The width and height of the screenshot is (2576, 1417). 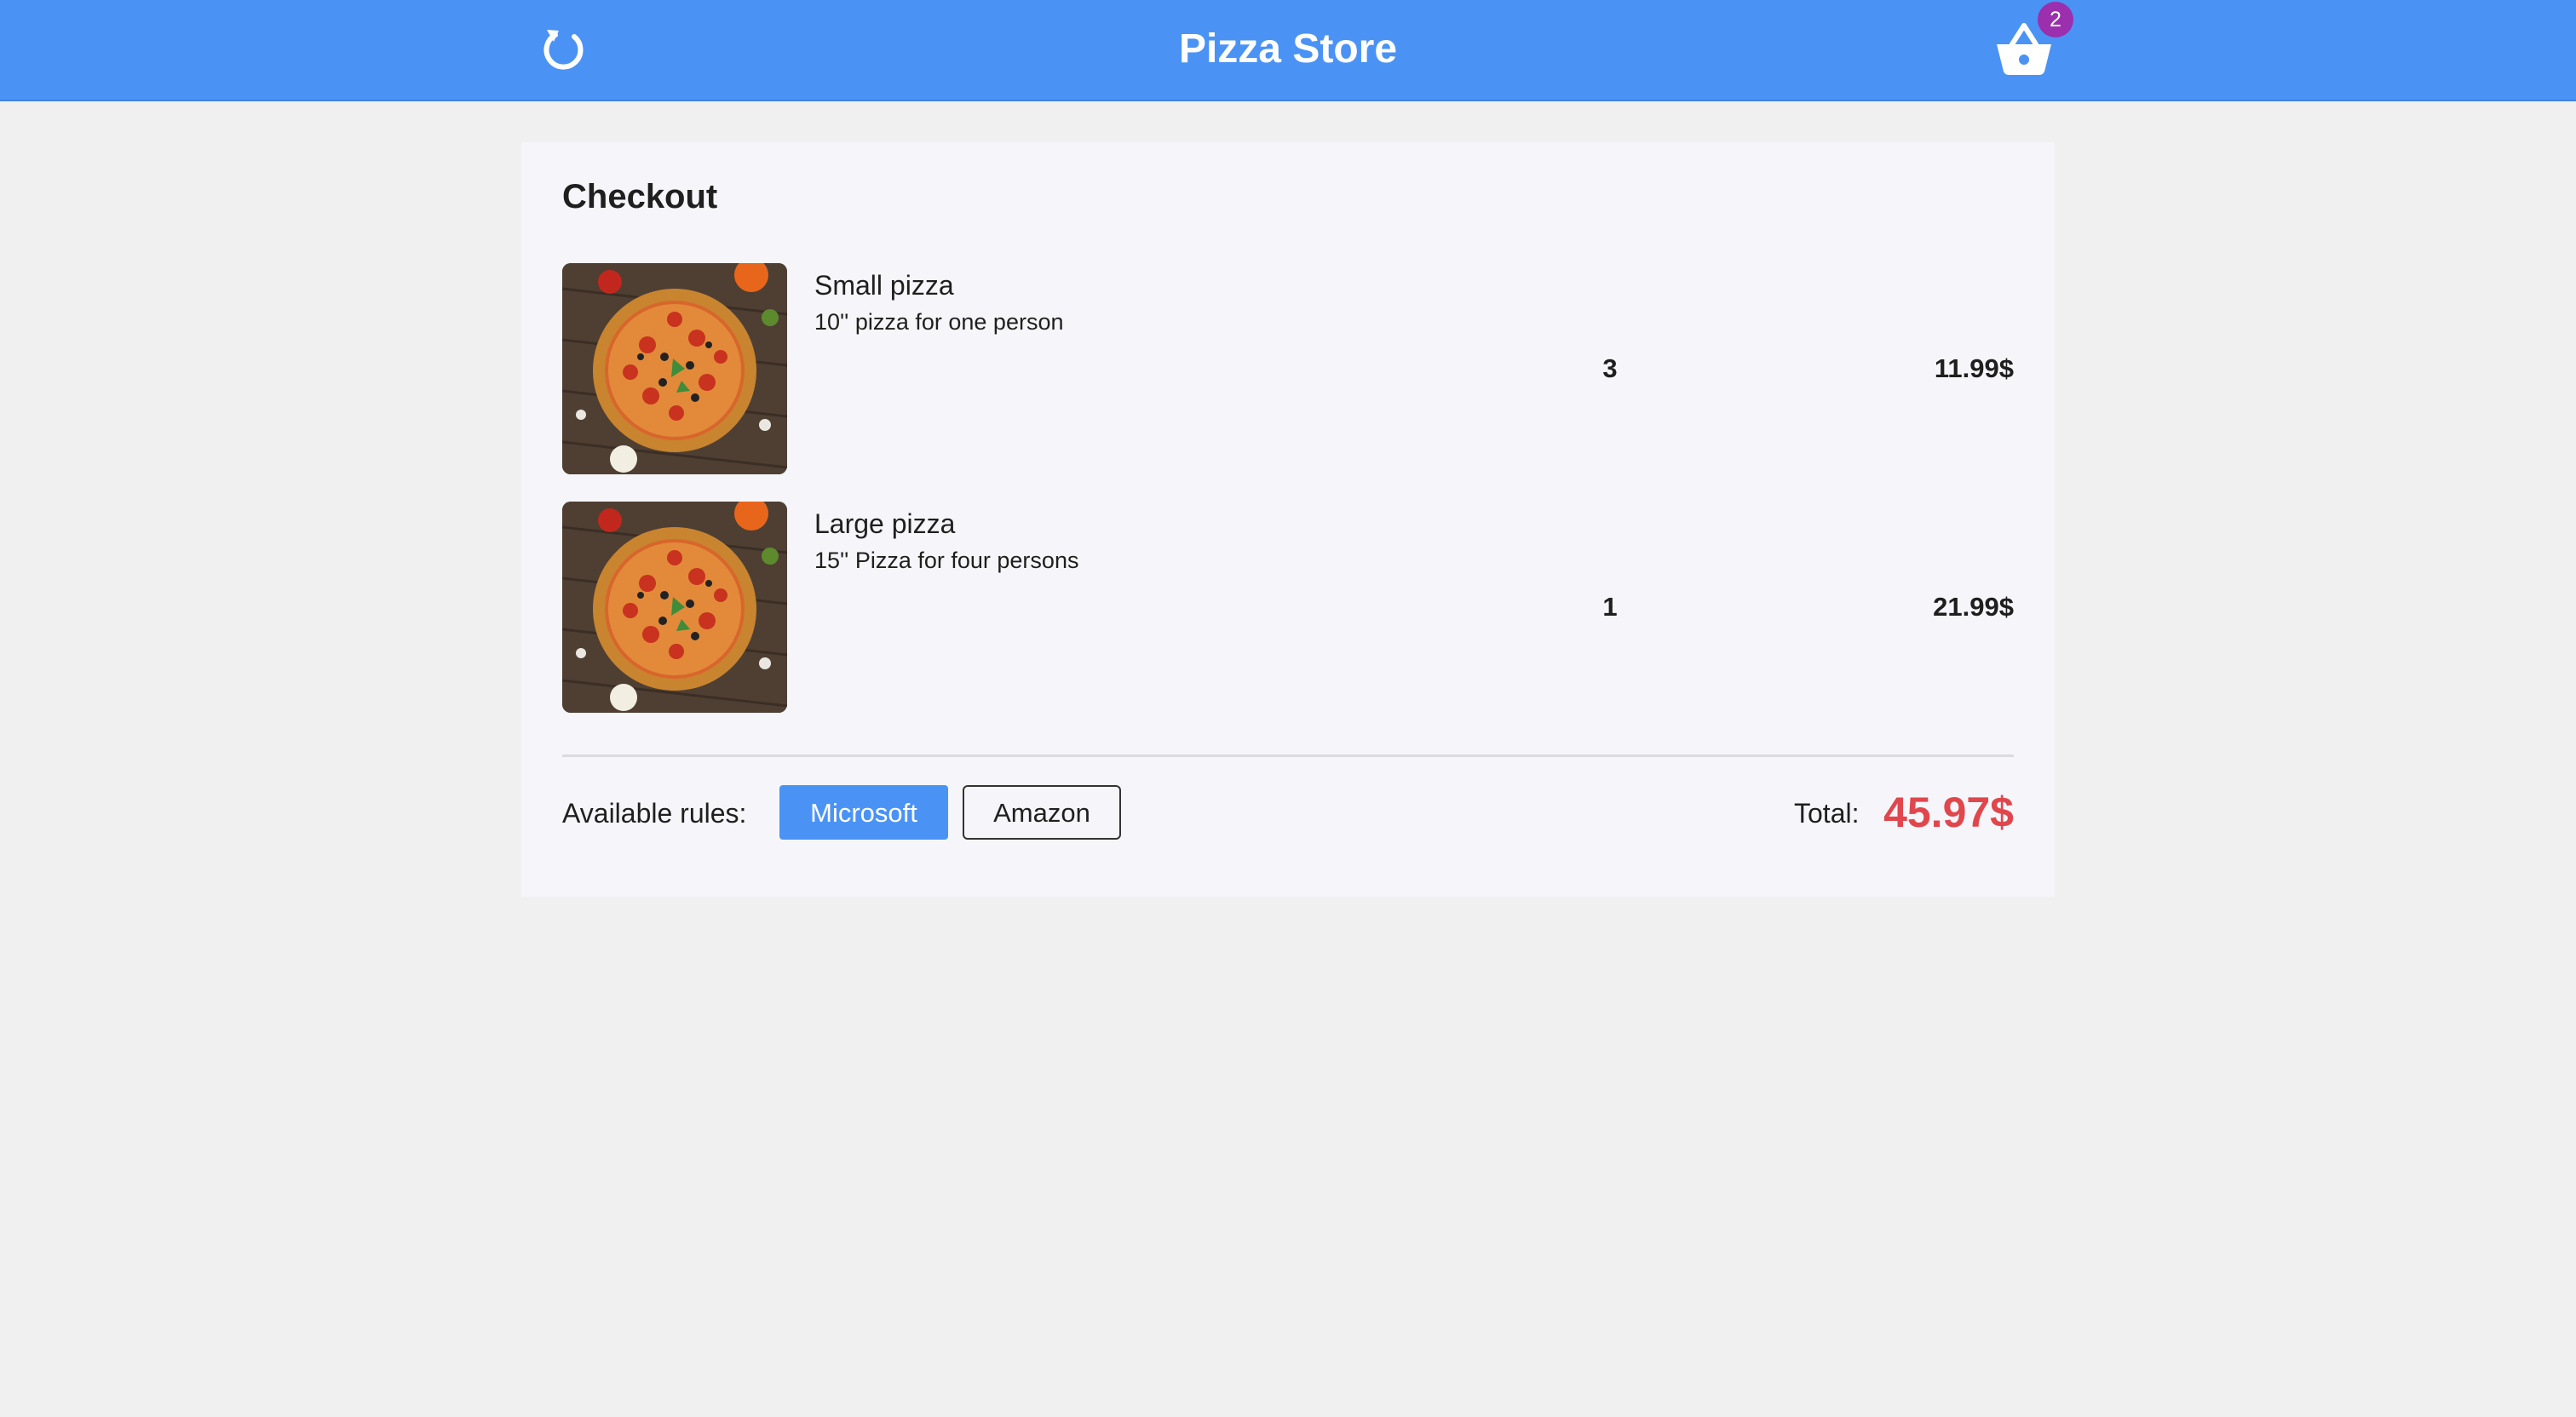 I want to click on total-label: Total:, so click(x=1827, y=813).